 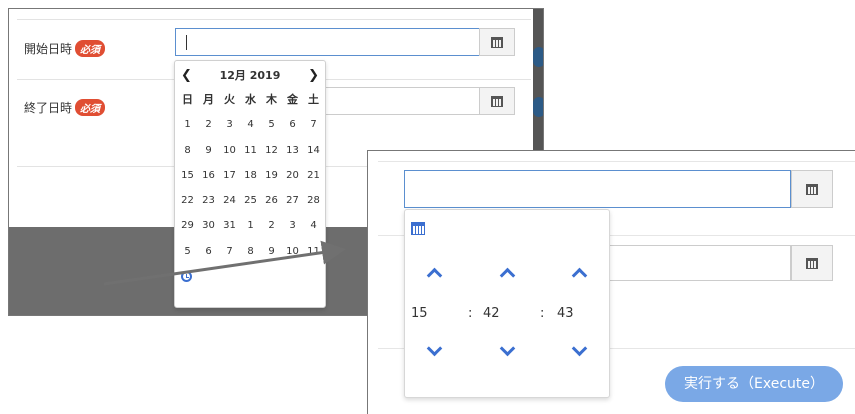 What do you see at coordinates (224, 263) in the screenshot?
I see `transition-arrow` at bounding box center [224, 263].